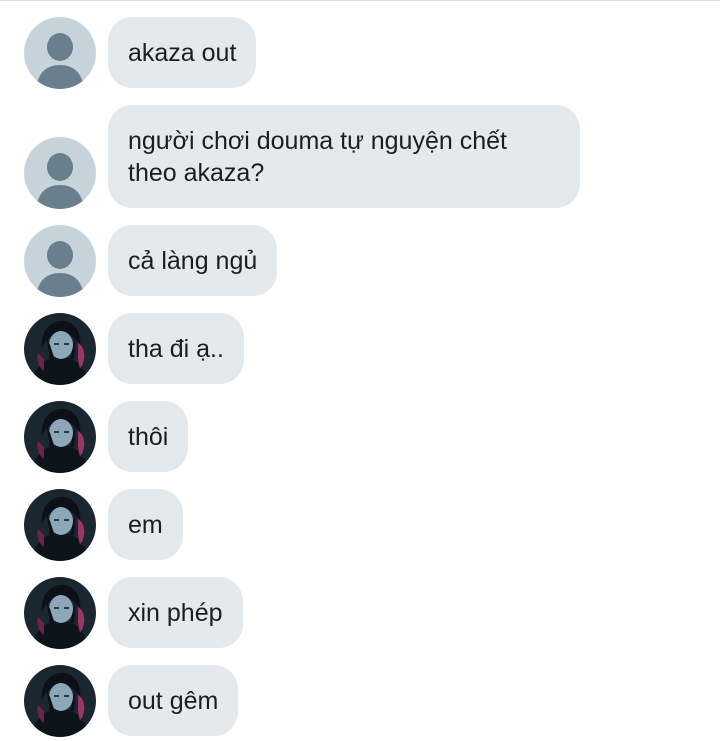  Describe the element at coordinates (360, 525) in the screenshot. I see `message-row: em` at that location.